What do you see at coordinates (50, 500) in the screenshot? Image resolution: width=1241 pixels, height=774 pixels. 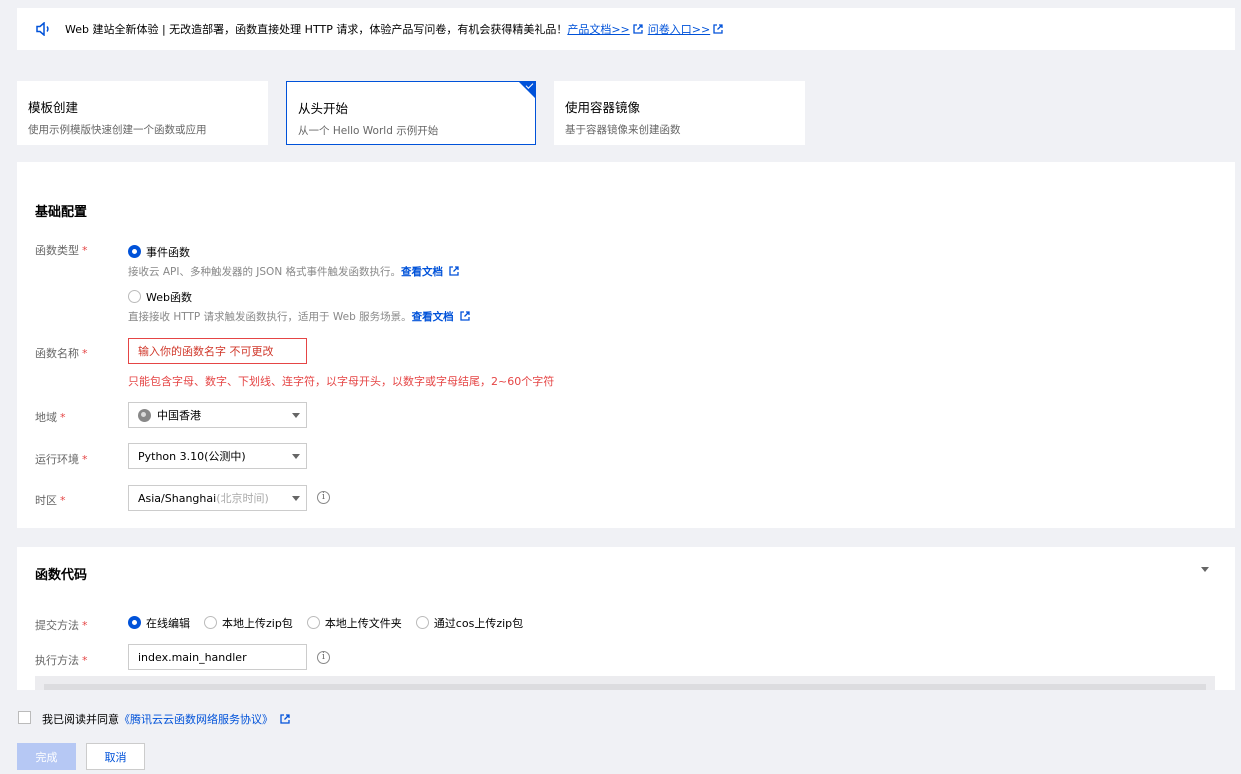 I see `timezone-label: 时区 *` at bounding box center [50, 500].